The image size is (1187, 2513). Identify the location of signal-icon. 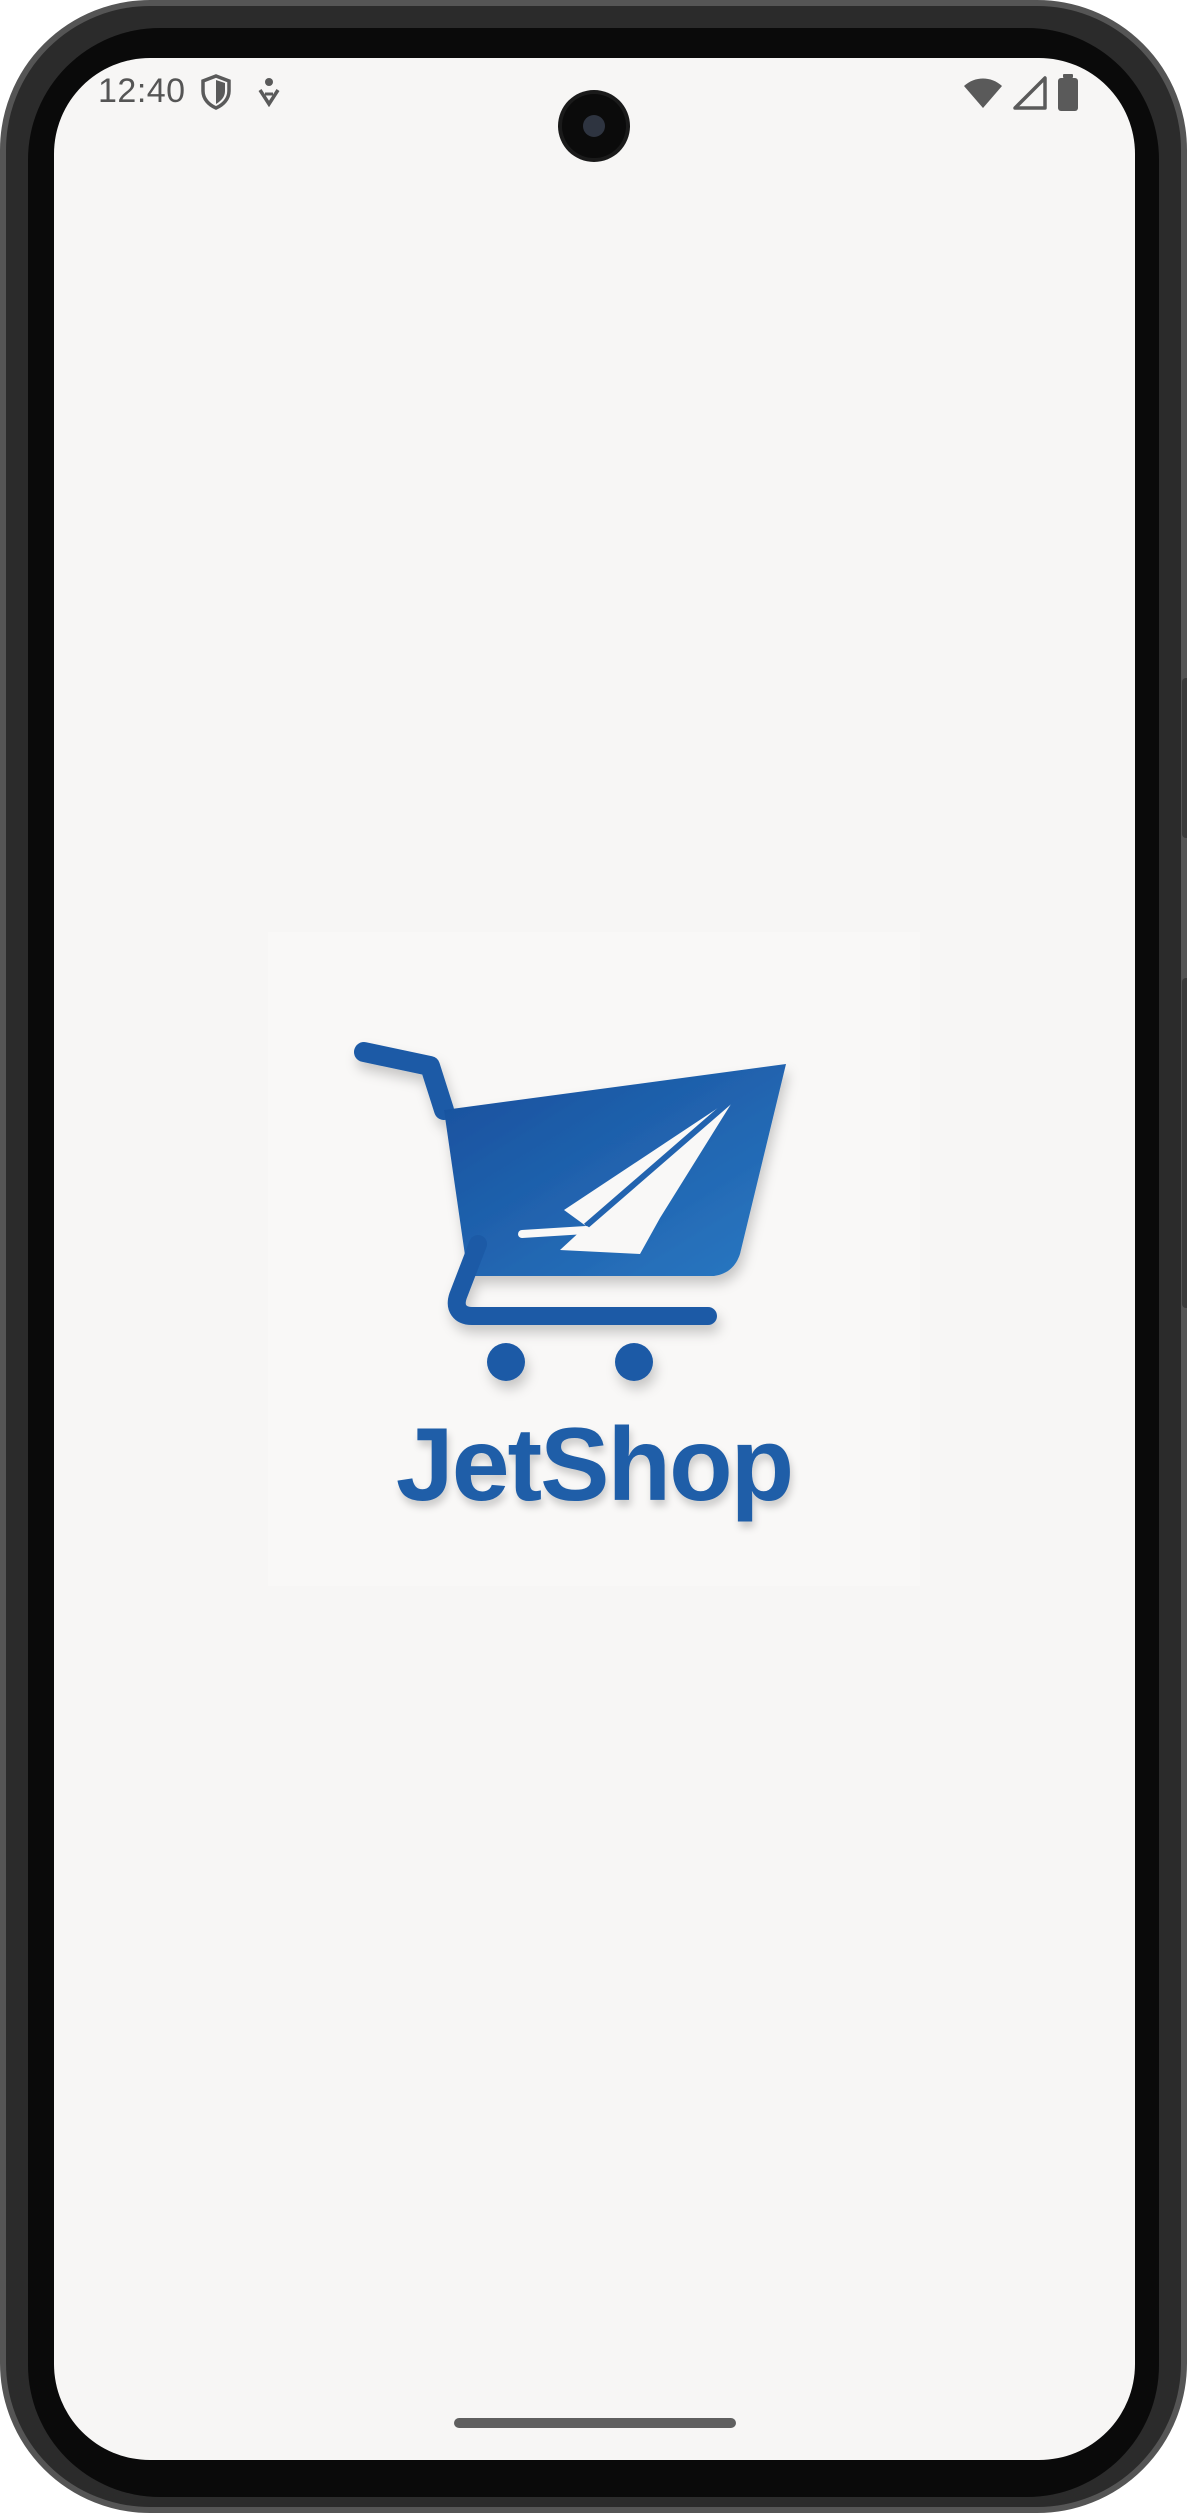
(1030, 95).